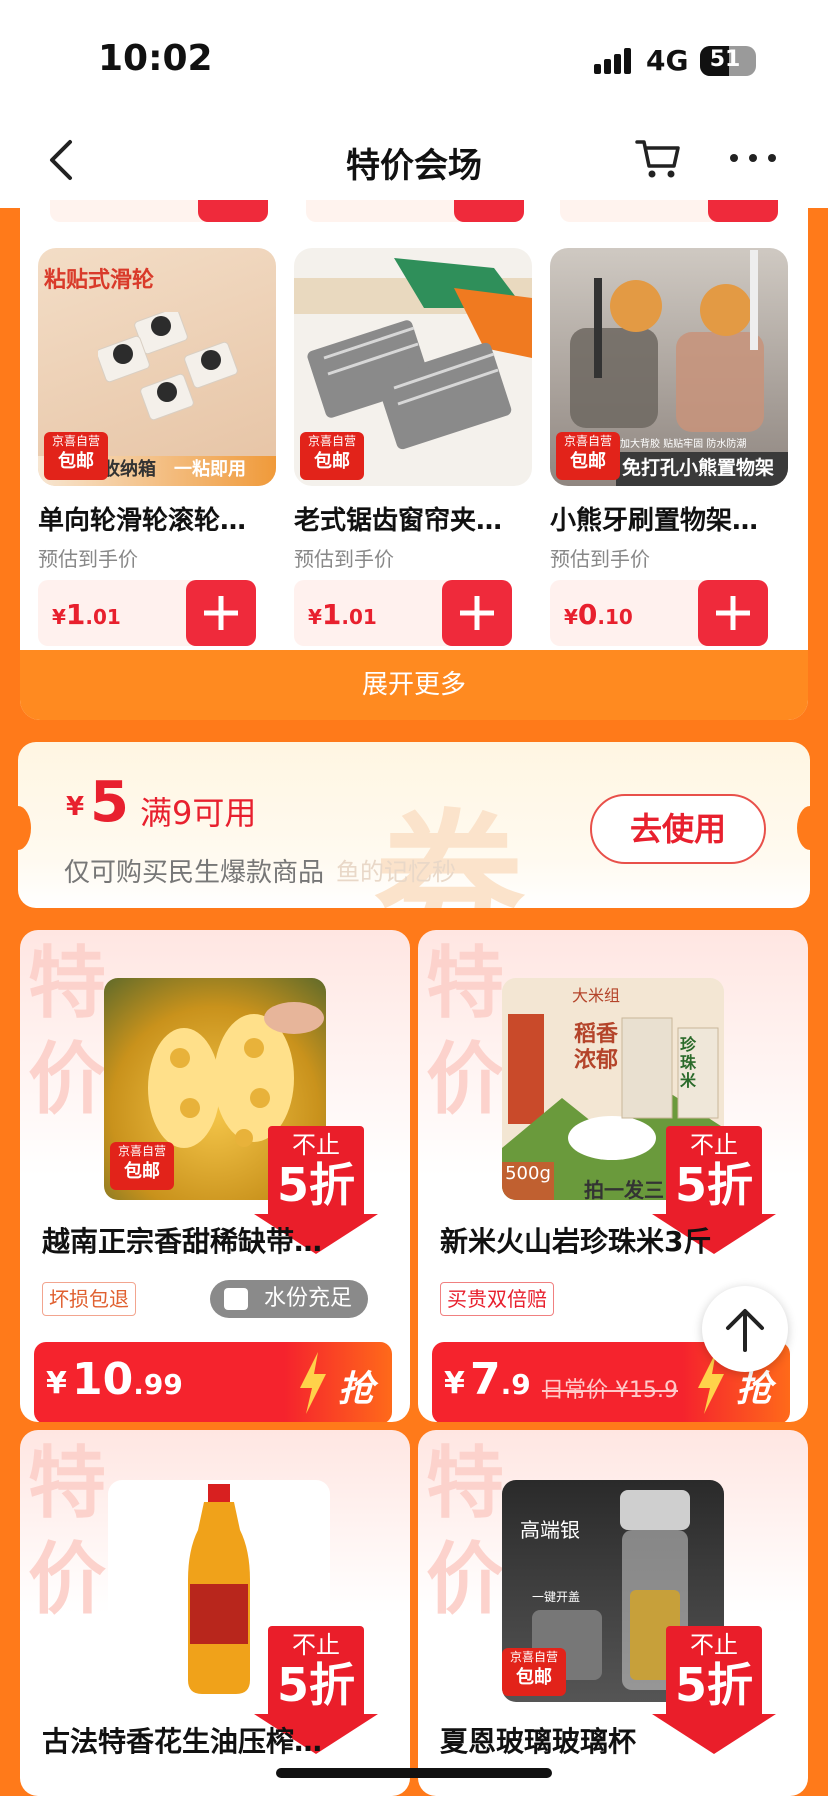  Describe the element at coordinates (396, 872) in the screenshot. I see `watermark: 鱼的记忆秒` at that location.